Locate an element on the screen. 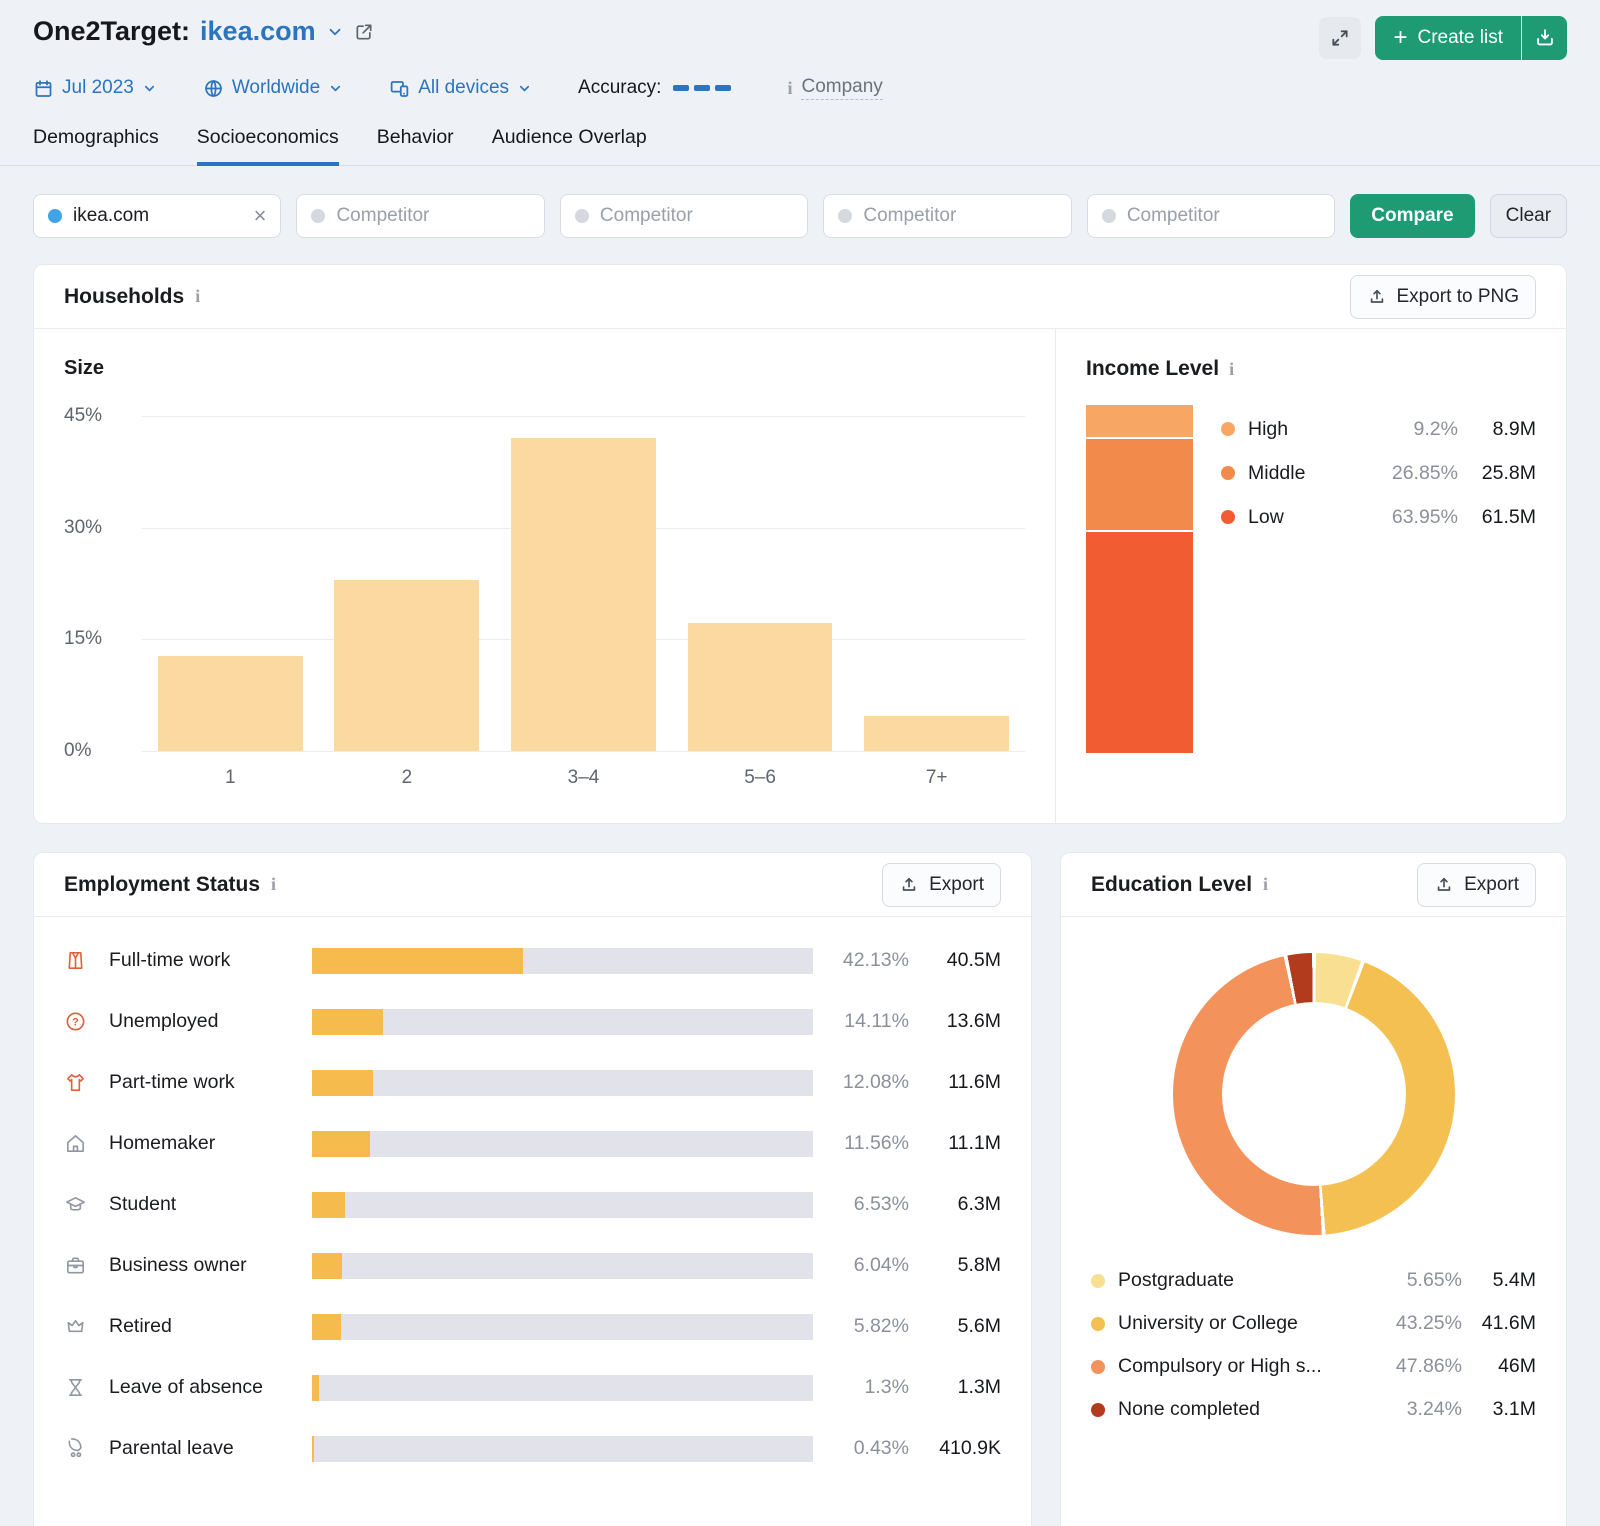 The image size is (1600, 1526). tab-demographics: Demographics is located at coordinates (96, 146).